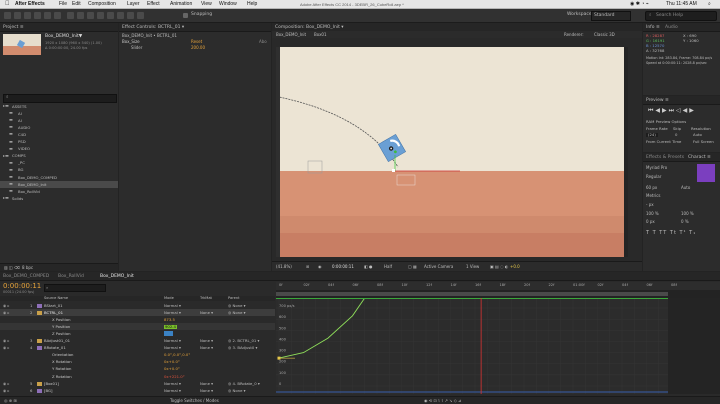  I want to click on property-name: Y Position, so click(61, 326).